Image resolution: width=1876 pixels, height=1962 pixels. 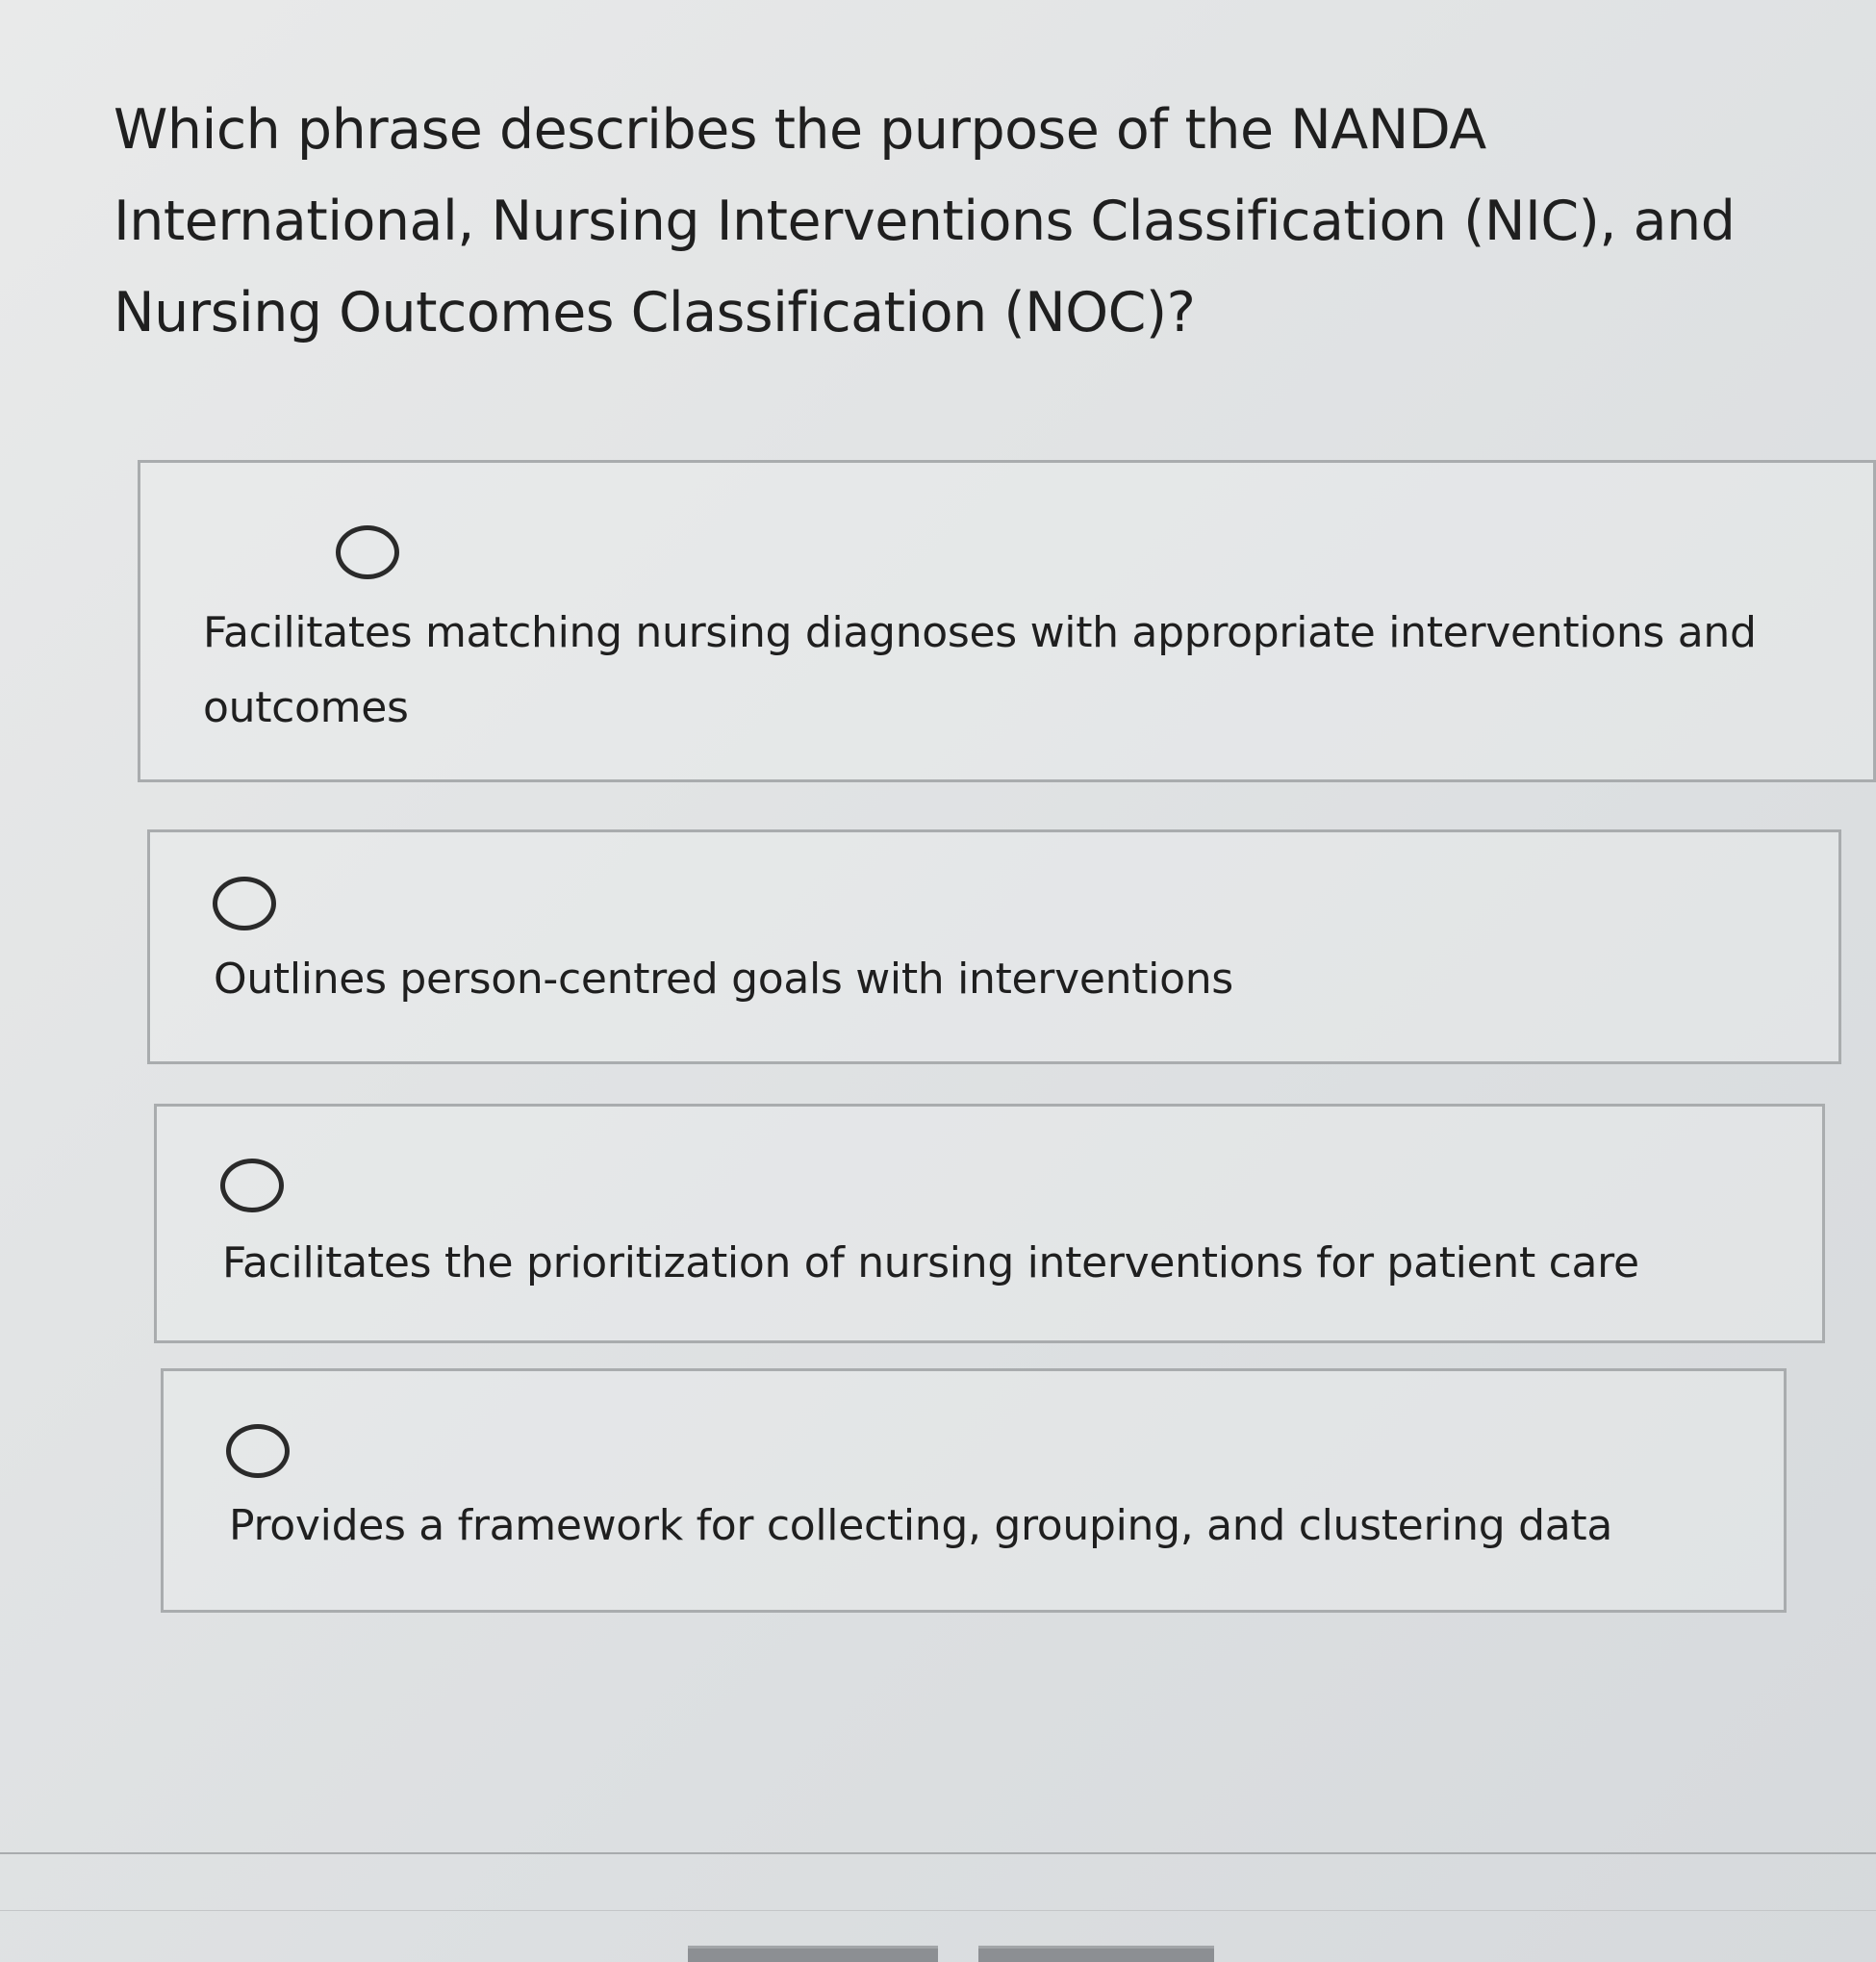 I want to click on footer-button-left, so click(x=813, y=1954).